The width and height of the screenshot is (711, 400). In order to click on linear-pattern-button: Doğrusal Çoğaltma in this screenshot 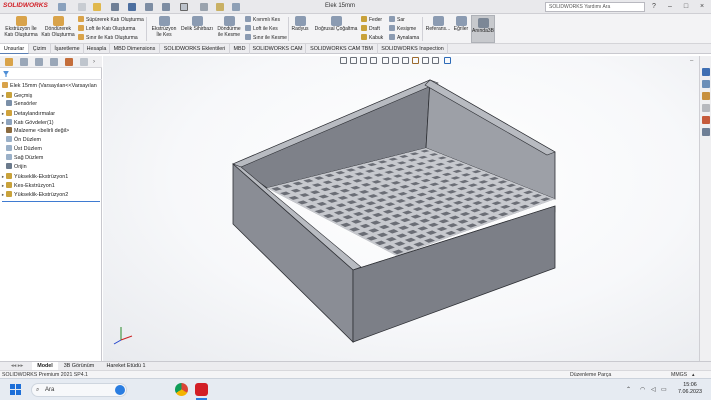, I will do `click(336, 24)`.